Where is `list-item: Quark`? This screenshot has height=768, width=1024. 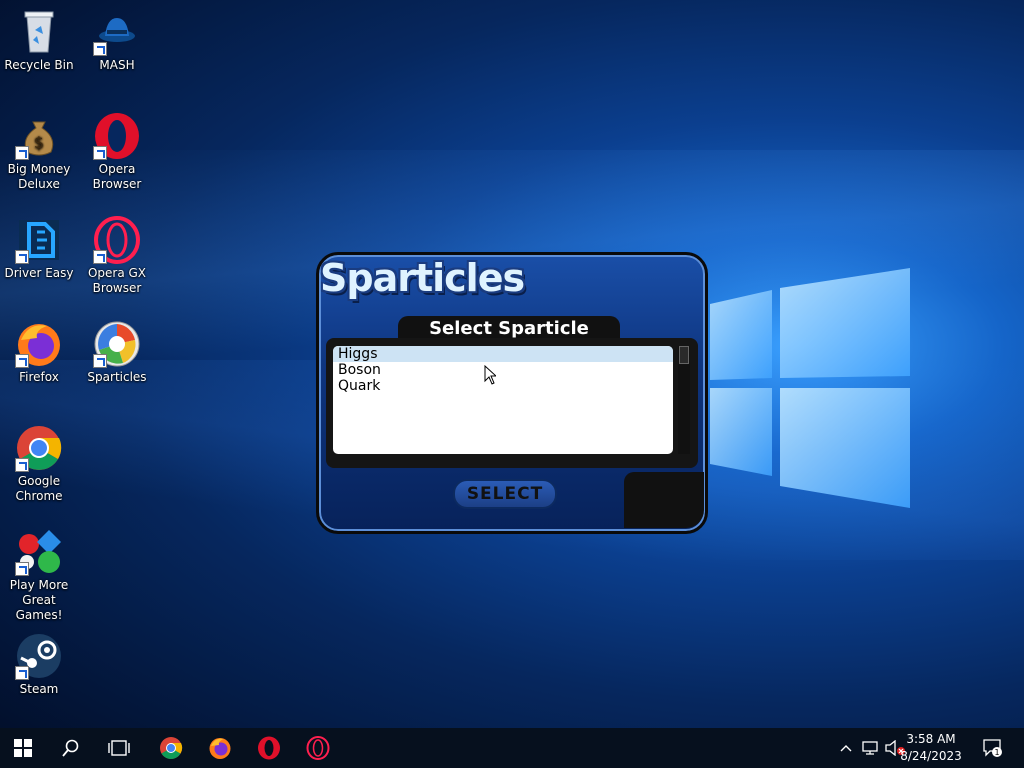 list-item: Quark is located at coordinates (503, 386).